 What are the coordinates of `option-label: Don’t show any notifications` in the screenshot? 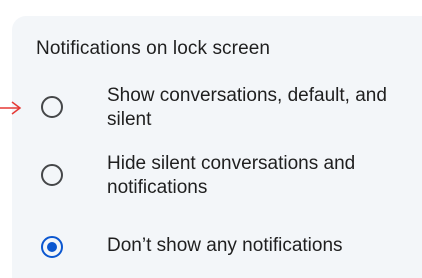 It's located at (225, 245).